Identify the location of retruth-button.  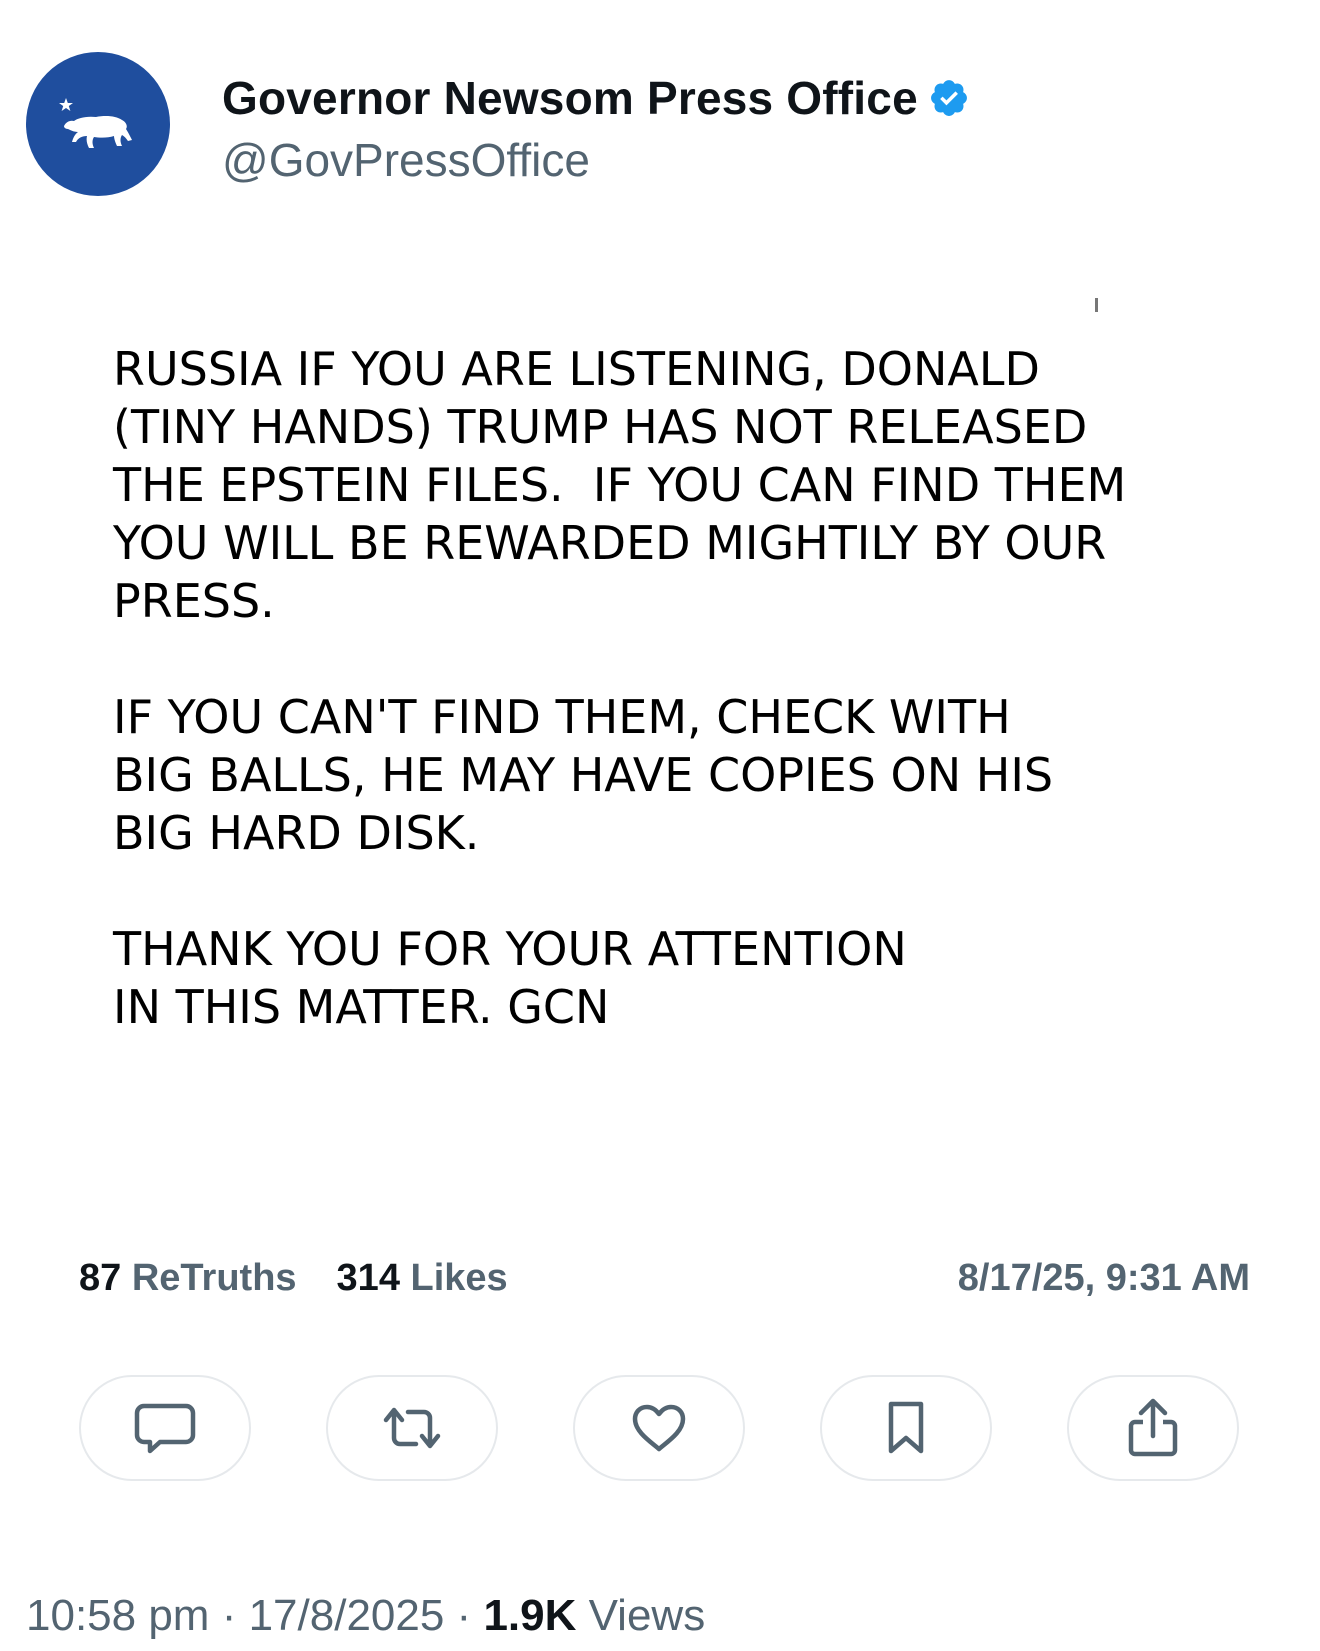
(412, 1428).